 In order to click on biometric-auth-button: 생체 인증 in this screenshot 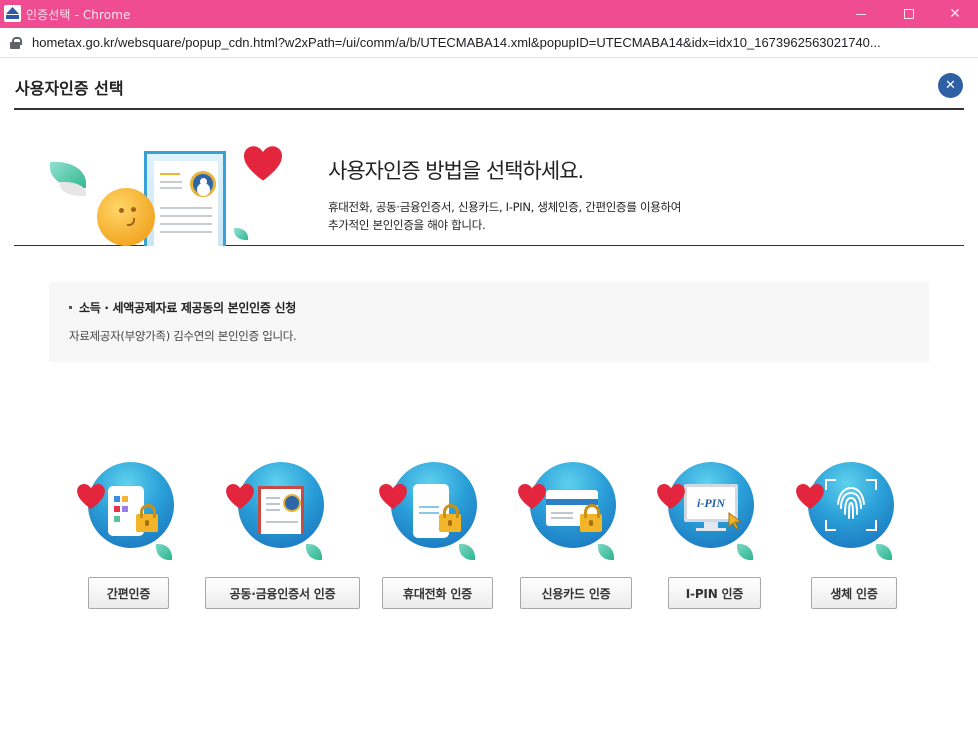, I will do `click(854, 593)`.